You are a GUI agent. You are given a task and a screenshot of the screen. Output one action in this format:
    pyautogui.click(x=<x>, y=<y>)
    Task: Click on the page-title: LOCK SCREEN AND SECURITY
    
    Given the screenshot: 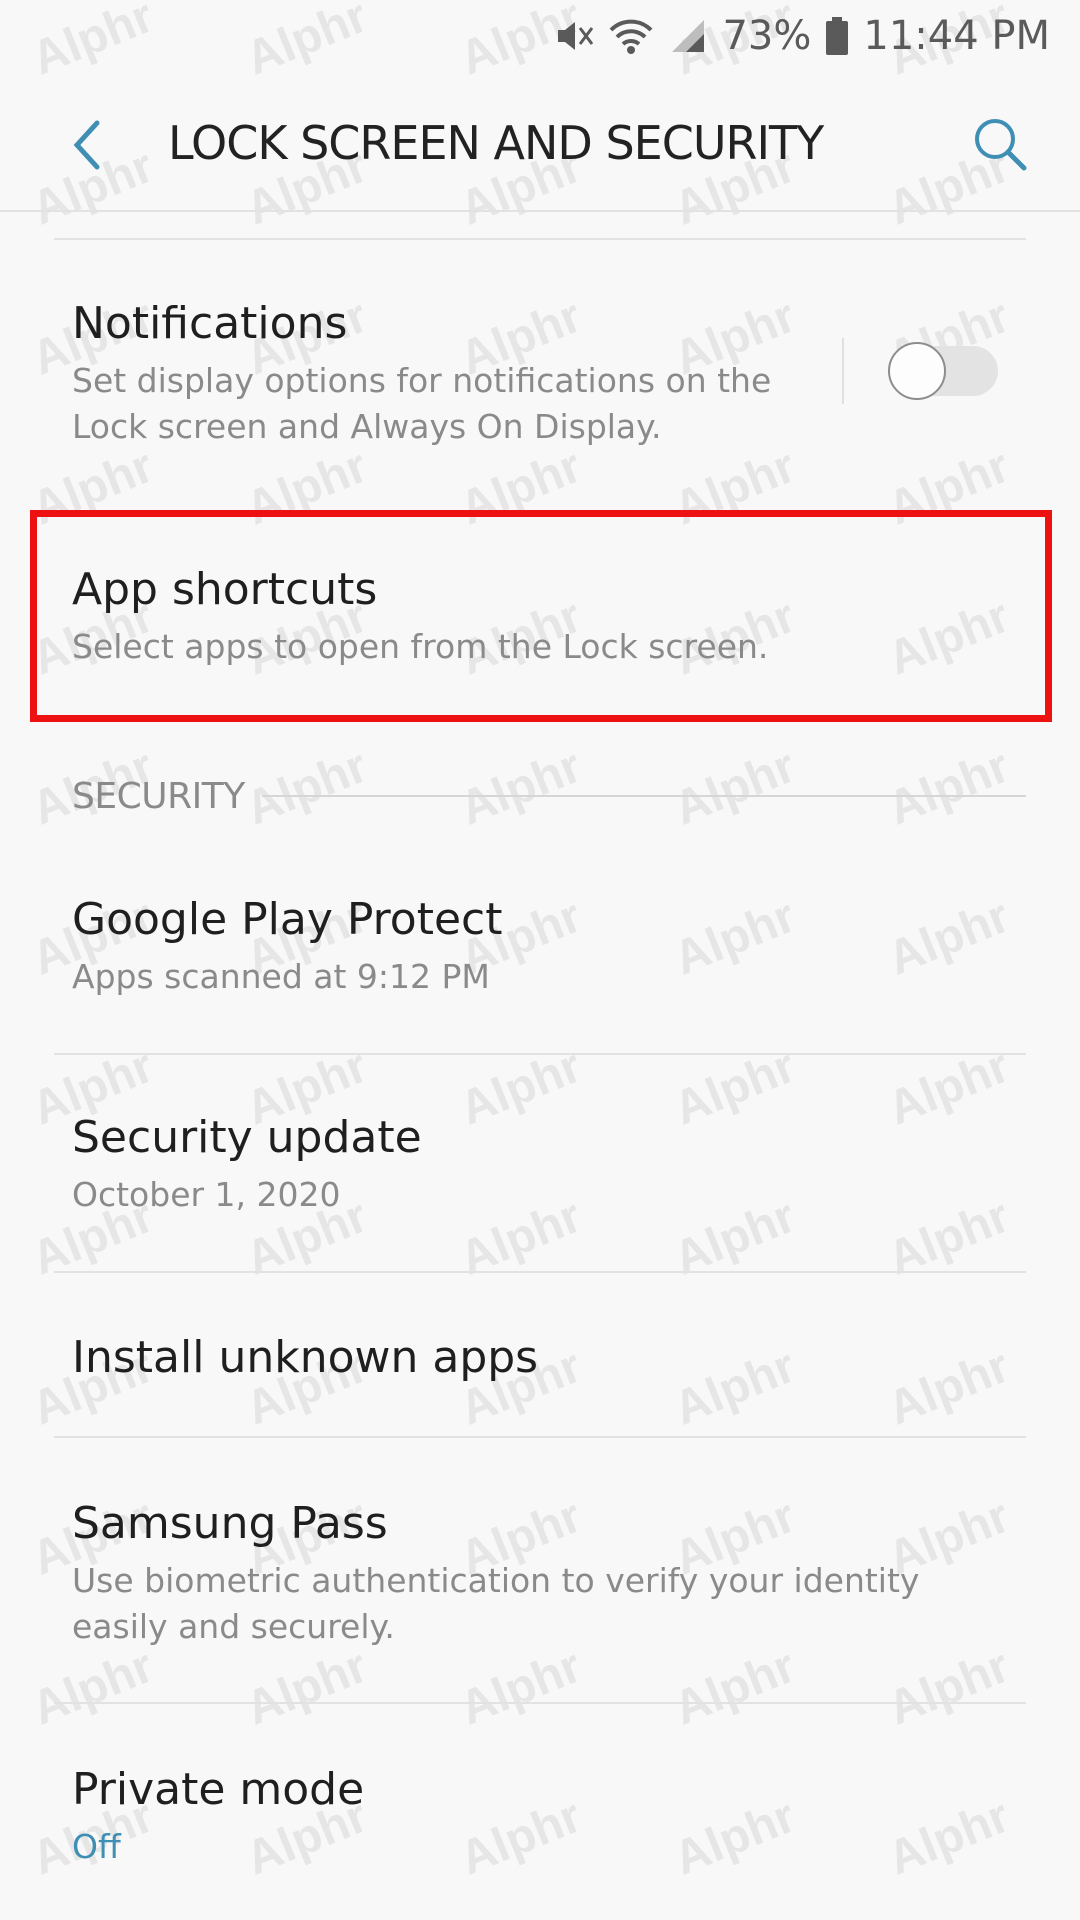 What is the action you would take?
    pyautogui.click(x=496, y=143)
    